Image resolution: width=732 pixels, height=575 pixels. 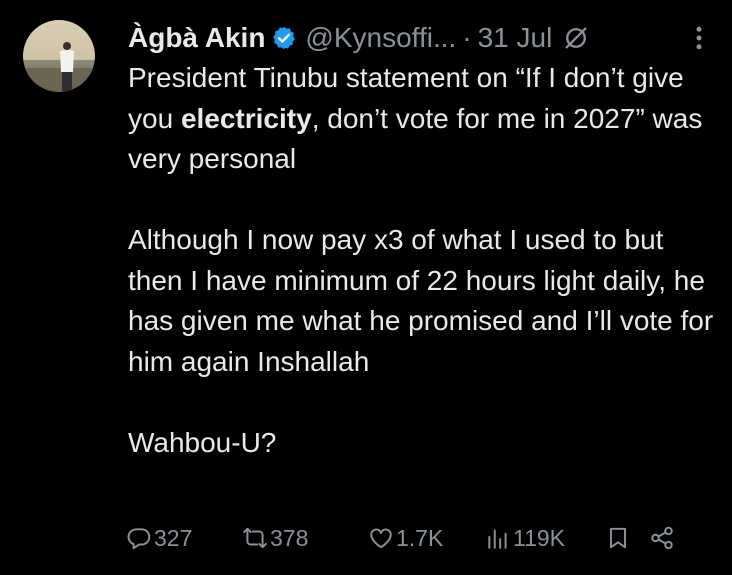 What do you see at coordinates (576, 38) in the screenshot?
I see `grok-icon` at bounding box center [576, 38].